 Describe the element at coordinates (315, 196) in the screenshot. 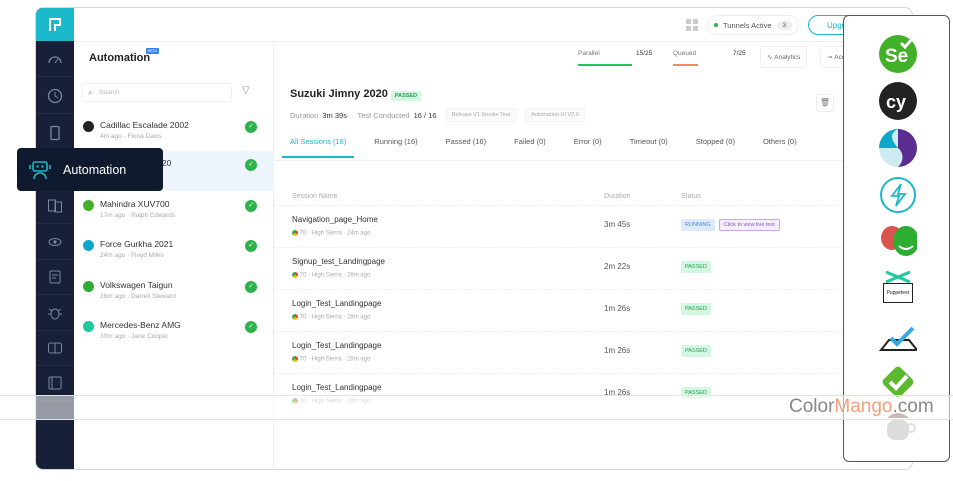

I see `column-header-session: Session Name` at that location.